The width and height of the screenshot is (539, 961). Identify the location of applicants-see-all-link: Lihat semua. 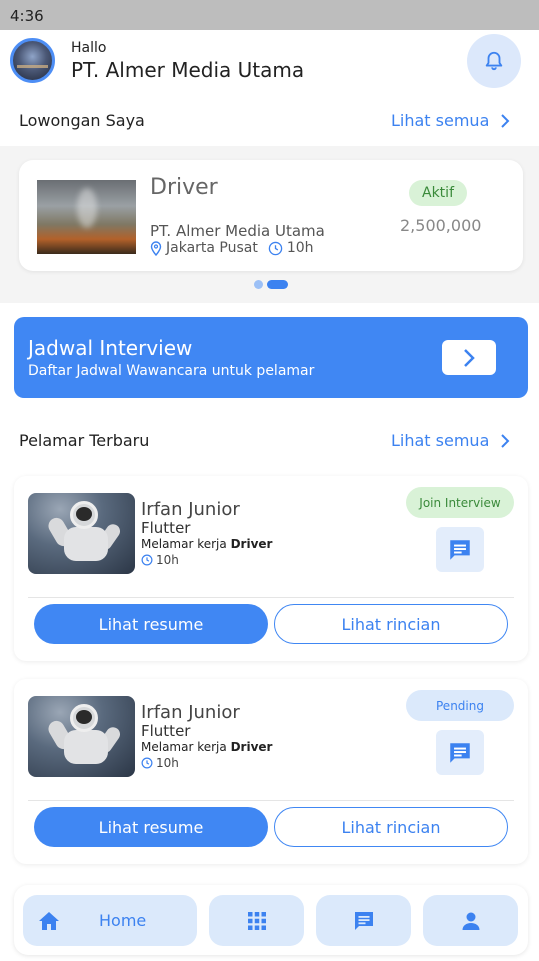
(451, 440).